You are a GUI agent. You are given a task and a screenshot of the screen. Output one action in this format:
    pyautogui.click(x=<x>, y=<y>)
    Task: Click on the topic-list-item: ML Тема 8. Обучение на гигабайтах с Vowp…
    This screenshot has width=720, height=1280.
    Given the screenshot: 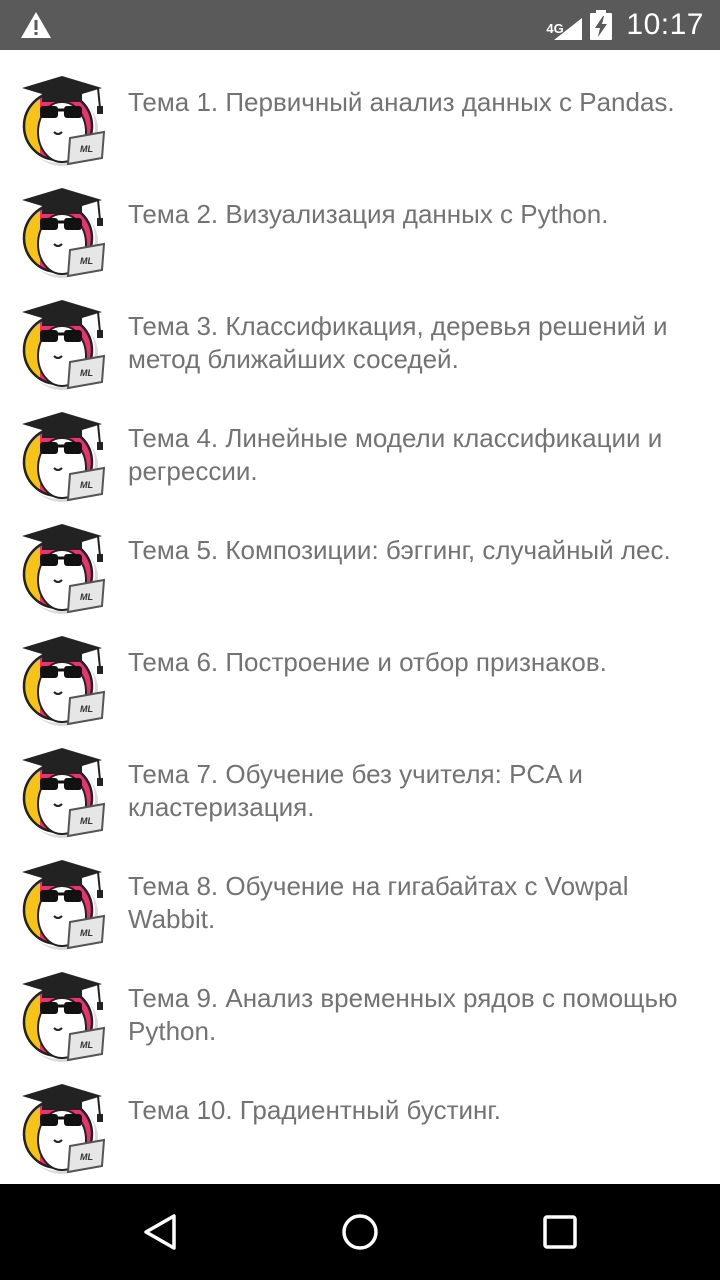 What is the action you would take?
    pyautogui.click(x=360, y=892)
    